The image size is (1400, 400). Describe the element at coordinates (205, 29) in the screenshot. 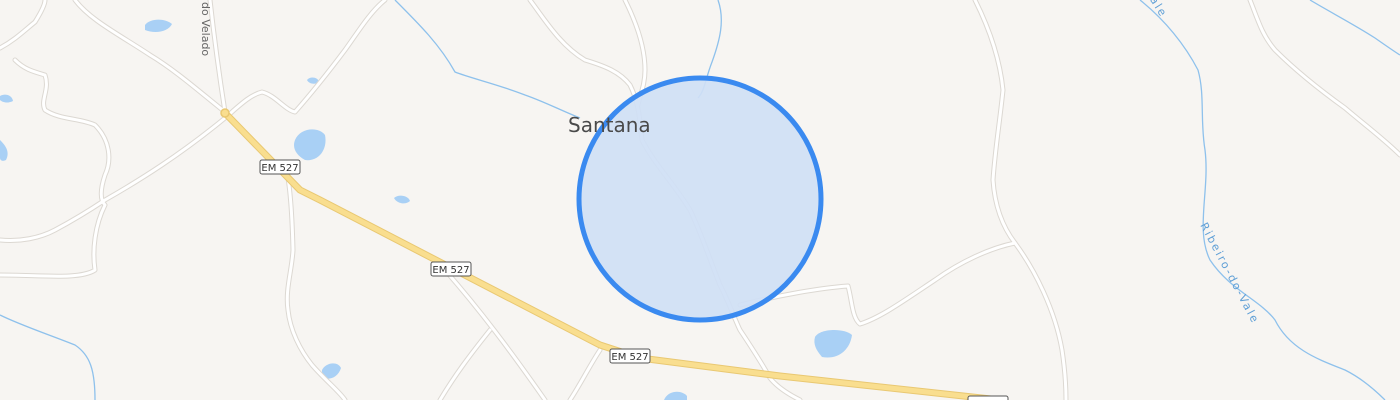

I see `street-label: do Velado` at that location.